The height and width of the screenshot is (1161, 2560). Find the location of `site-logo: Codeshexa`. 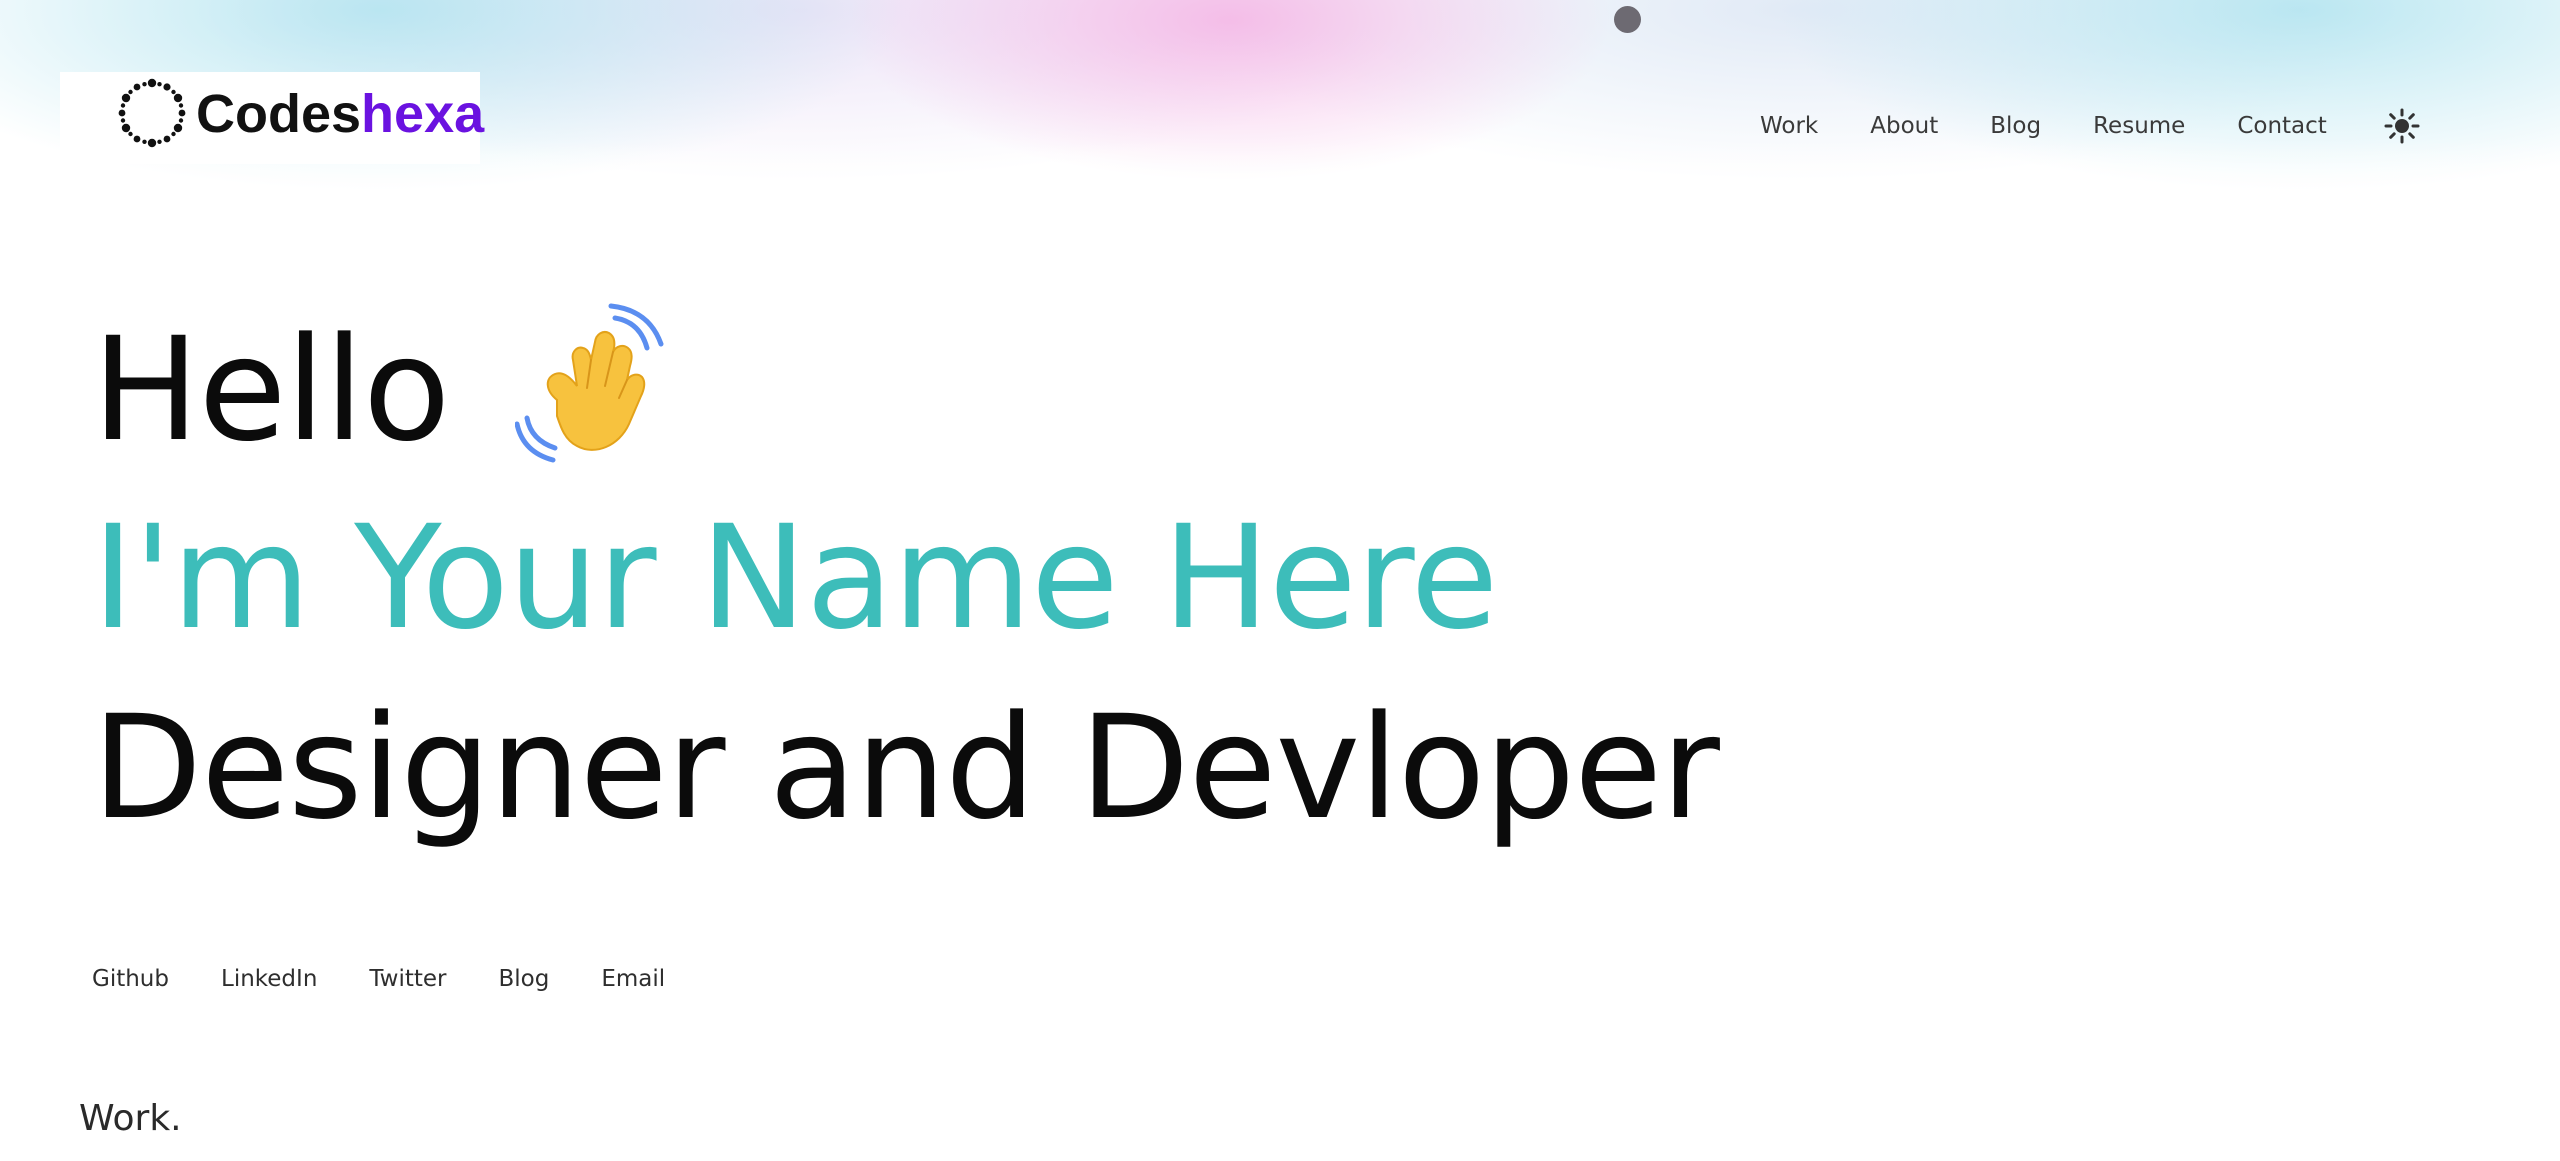

site-logo: Codeshexa is located at coordinates (272, 118).